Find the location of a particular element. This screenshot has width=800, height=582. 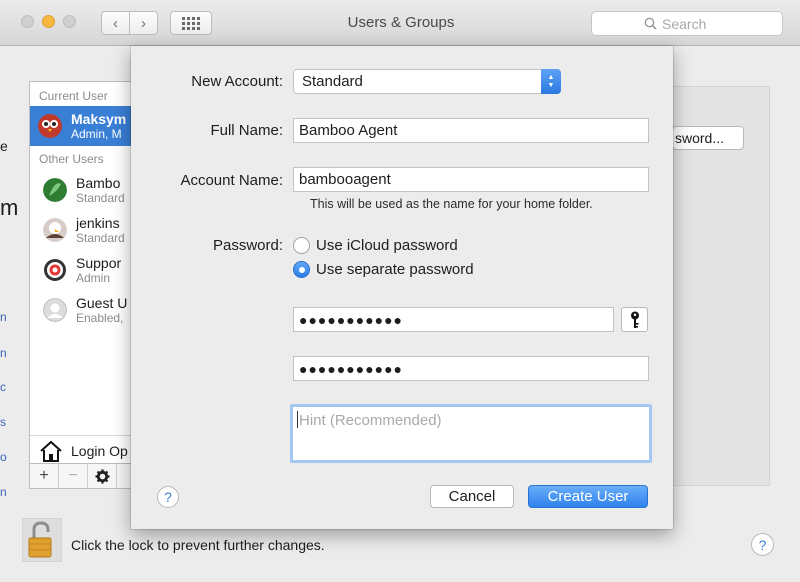

minimize-window-button is located at coordinates (48, 21).